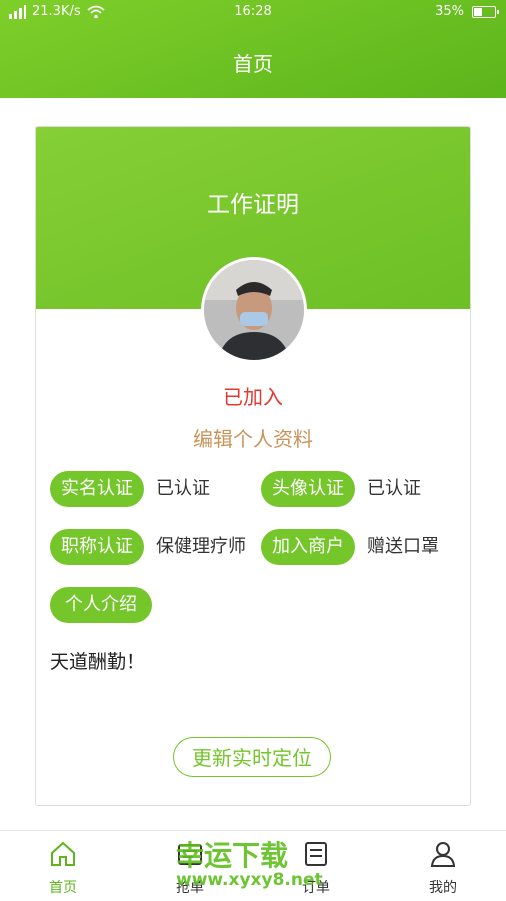  Describe the element at coordinates (253, 64) in the screenshot. I see `page-title: 首页` at that location.